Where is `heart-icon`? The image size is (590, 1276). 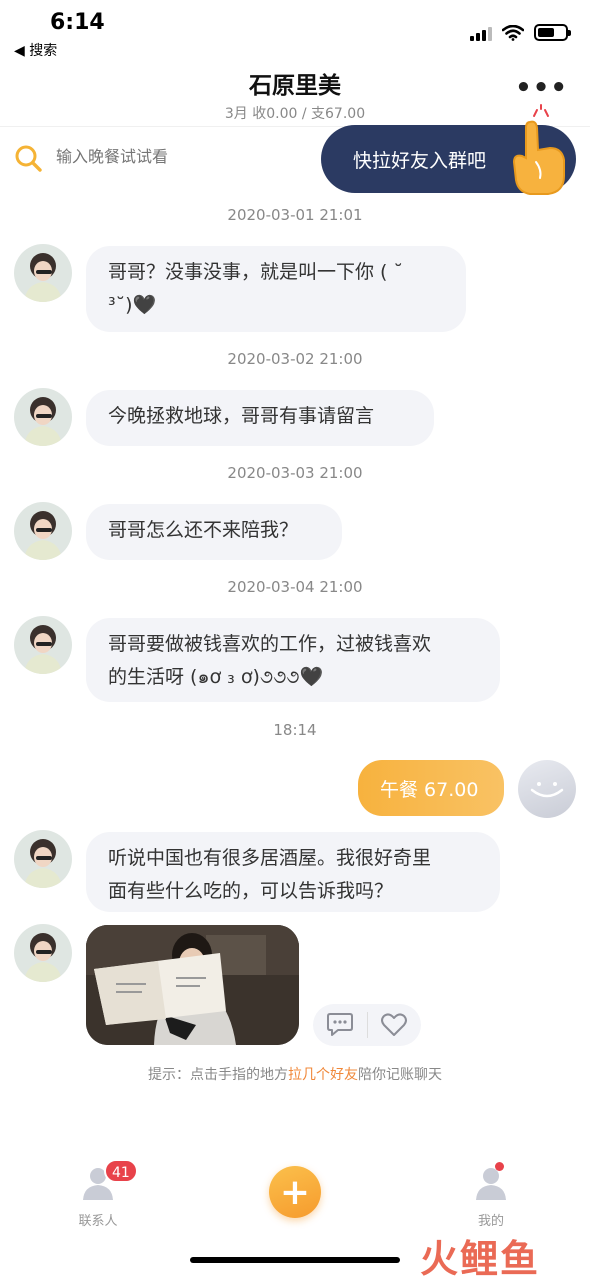
heart-icon is located at coordinates (394, 1024).